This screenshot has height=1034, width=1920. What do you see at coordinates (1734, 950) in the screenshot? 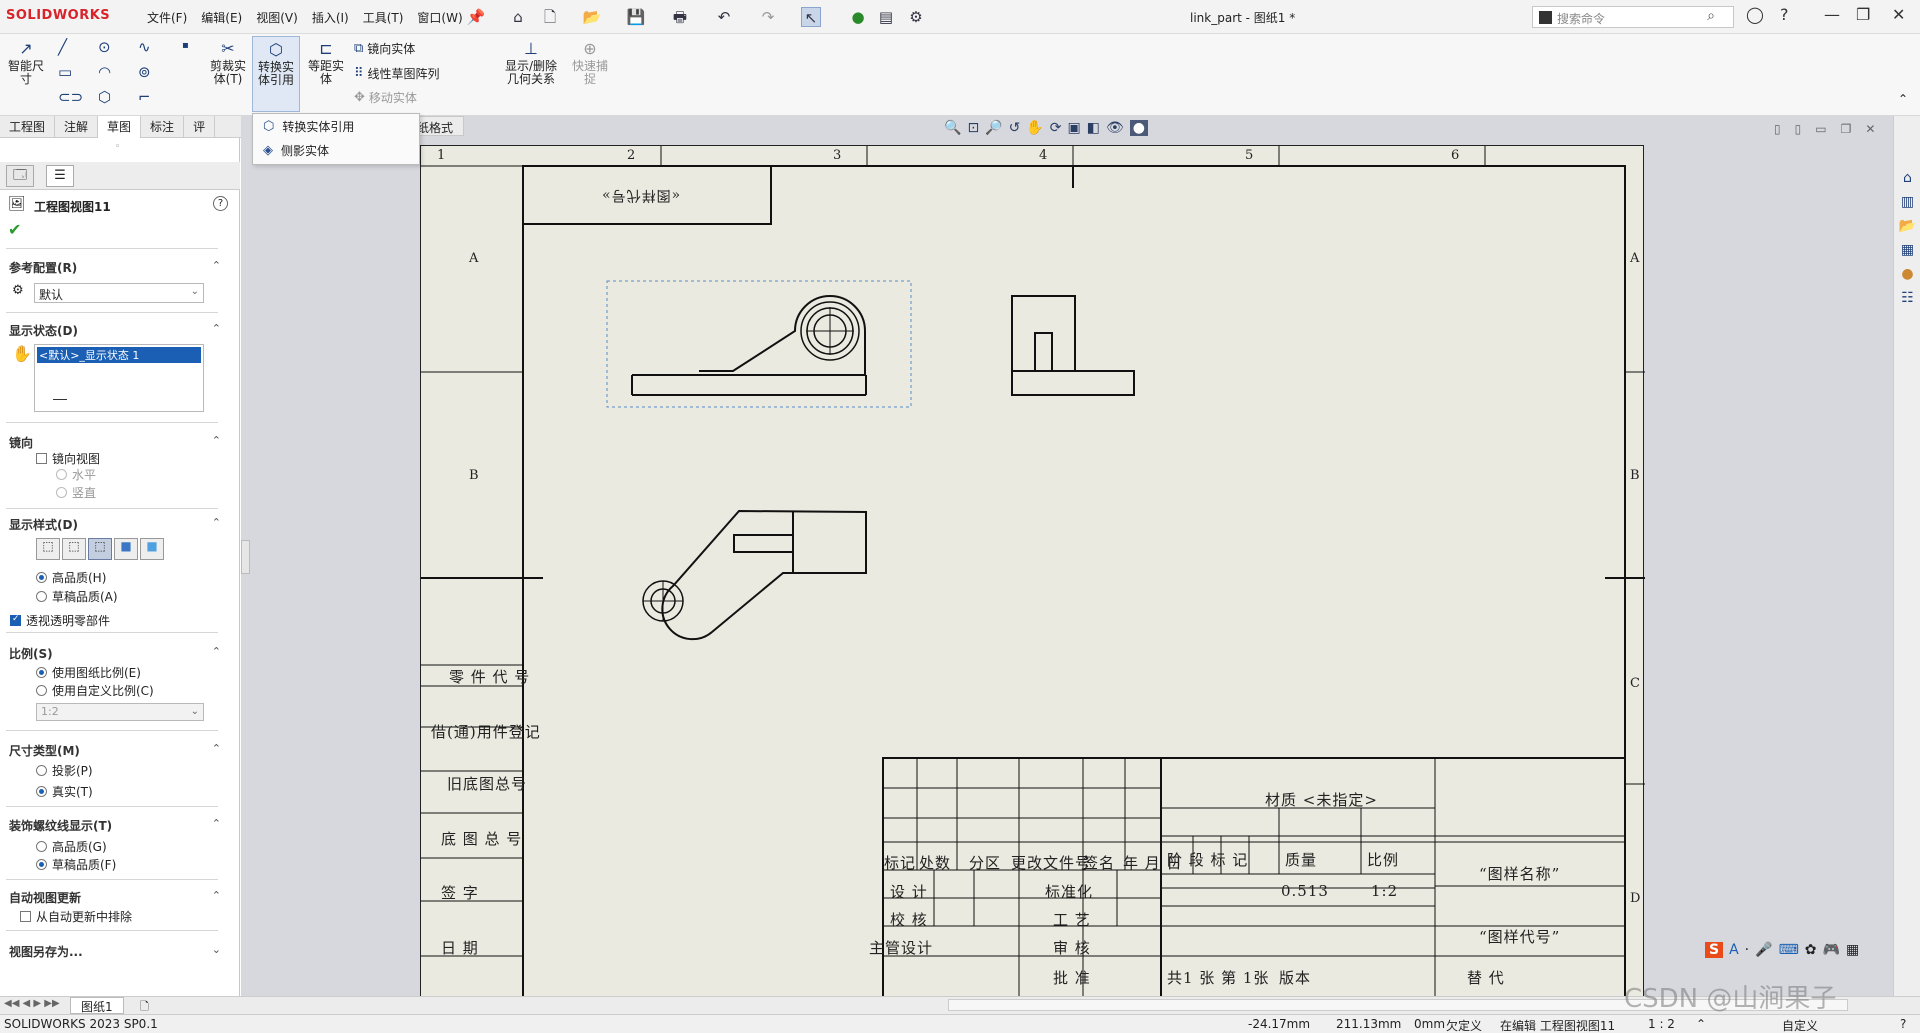
I see `ime-language-icon: A` at bounding box center [1734, 950].